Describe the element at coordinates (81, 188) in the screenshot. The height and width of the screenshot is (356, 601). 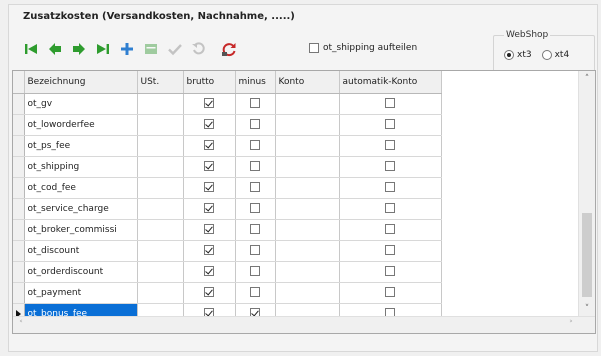
I see `cell-bezeichnung: ot_cod_fee` at that location.